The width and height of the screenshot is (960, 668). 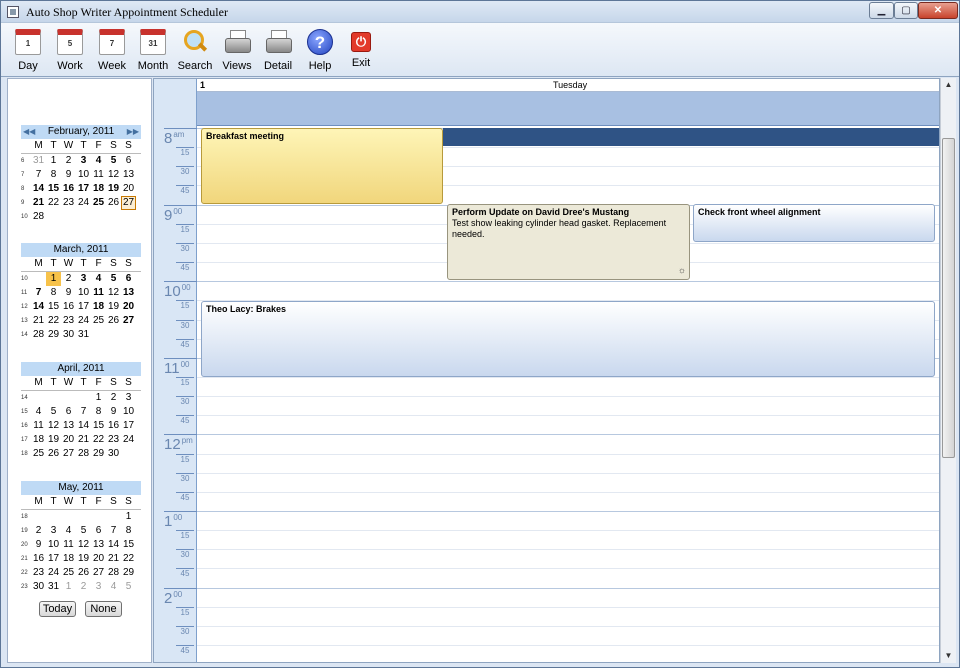 What do you see at coordinates (57, 609) in the screenshot?
I see `today-button: Today` at bounding box center [57, 609].